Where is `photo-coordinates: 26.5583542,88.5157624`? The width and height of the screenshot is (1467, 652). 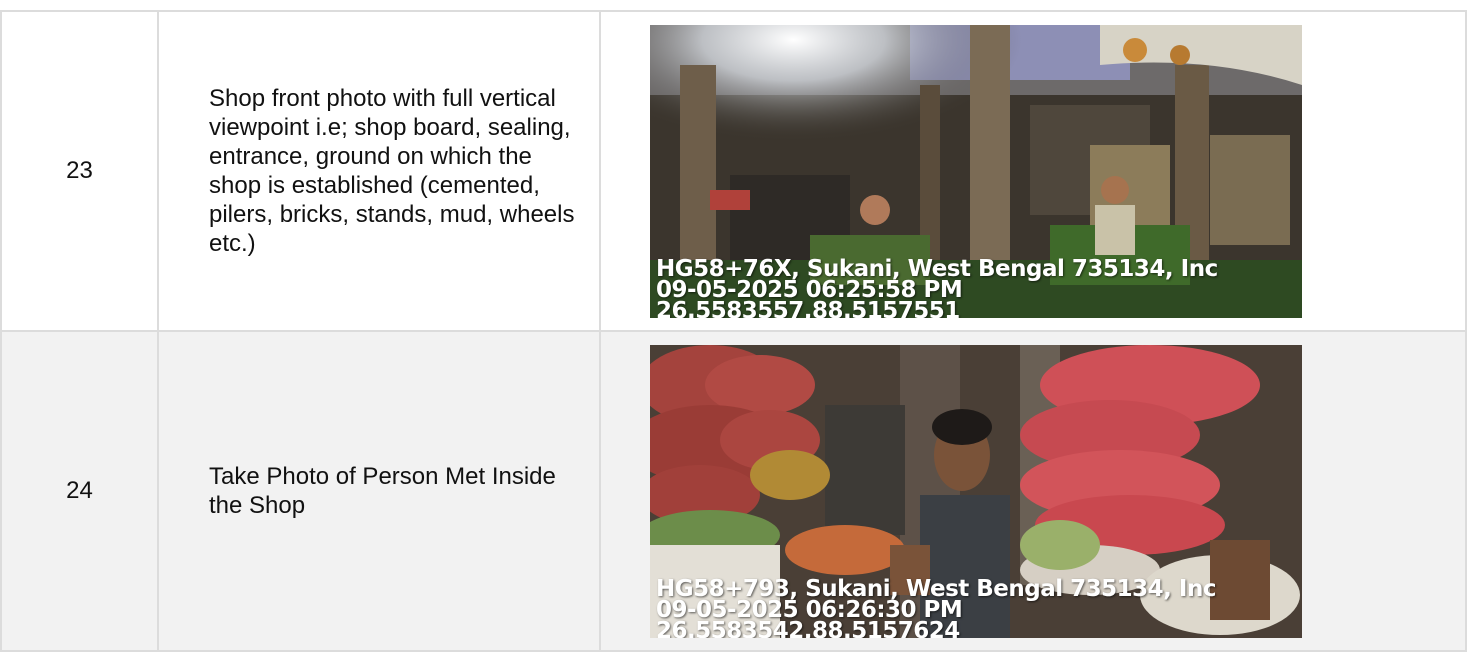 photo-coordinates: 26.5583542,88.5157624 is located at coordinates (808, 627).